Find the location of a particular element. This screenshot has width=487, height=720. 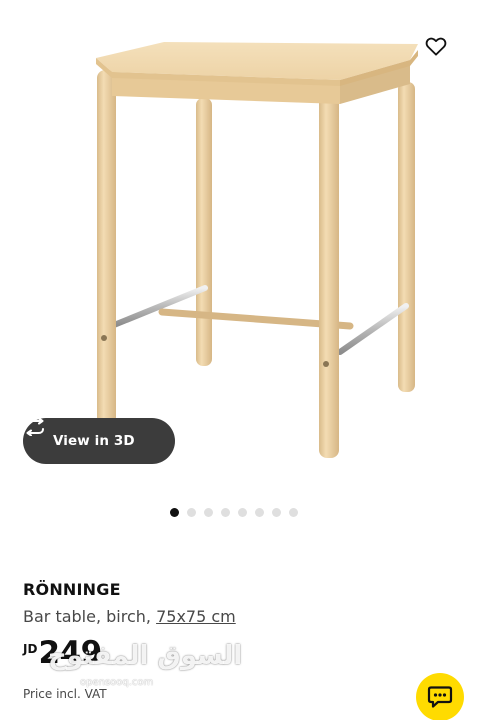

product-price: JD 249 is located at coordinates (62, 652).